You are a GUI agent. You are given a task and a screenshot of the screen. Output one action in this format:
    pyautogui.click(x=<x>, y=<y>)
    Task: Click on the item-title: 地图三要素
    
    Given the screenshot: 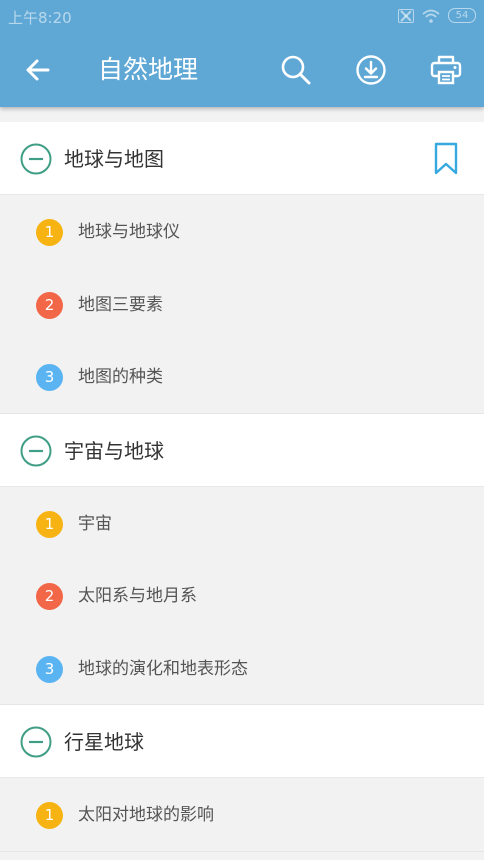 What is the action you would take?
    pyautogui.click(x=120, y=304)
    